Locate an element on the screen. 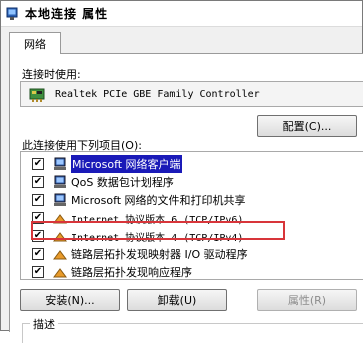 The height and width of the screenshot is (343, 363). list-item: ✔ 链路层拓扑发现响应程序 is located at coordinates (192, 271).